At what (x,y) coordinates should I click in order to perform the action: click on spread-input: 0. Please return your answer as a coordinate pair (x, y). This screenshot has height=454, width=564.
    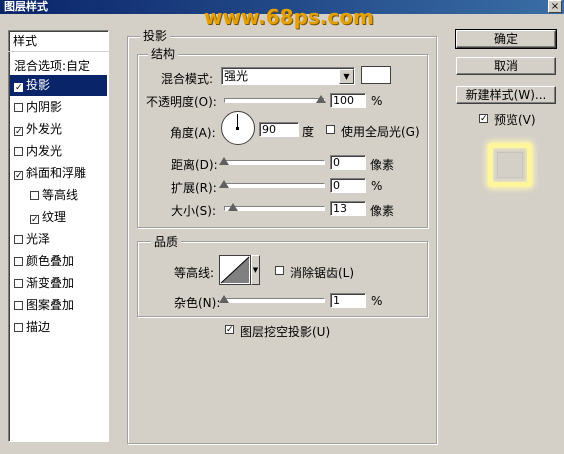
    Looking at the image, I should click on (348, 185).